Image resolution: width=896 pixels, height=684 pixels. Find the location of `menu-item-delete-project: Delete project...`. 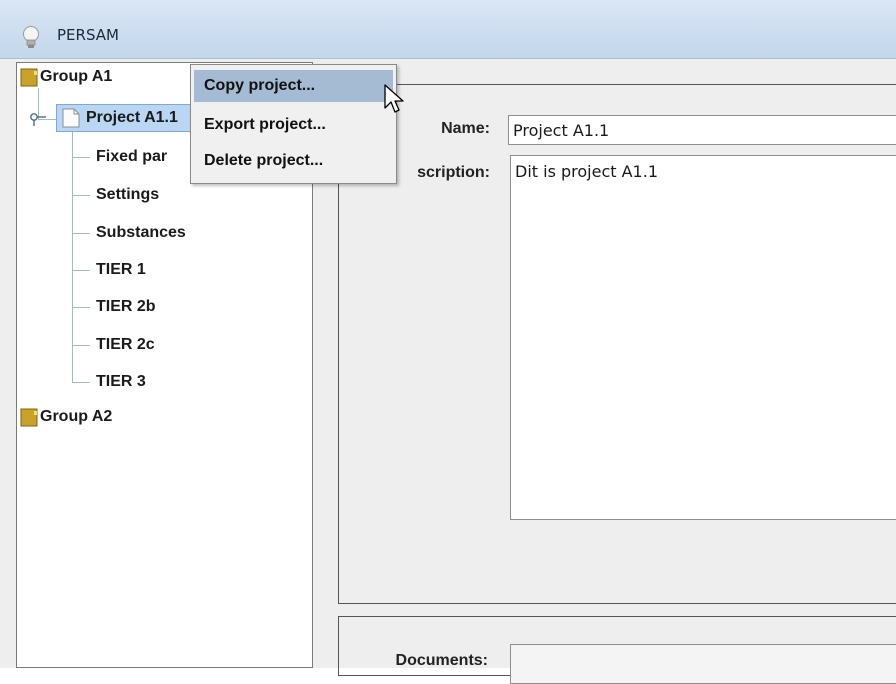

menu-item-delete-project: Delete project... is located at coordinates (293, 161).